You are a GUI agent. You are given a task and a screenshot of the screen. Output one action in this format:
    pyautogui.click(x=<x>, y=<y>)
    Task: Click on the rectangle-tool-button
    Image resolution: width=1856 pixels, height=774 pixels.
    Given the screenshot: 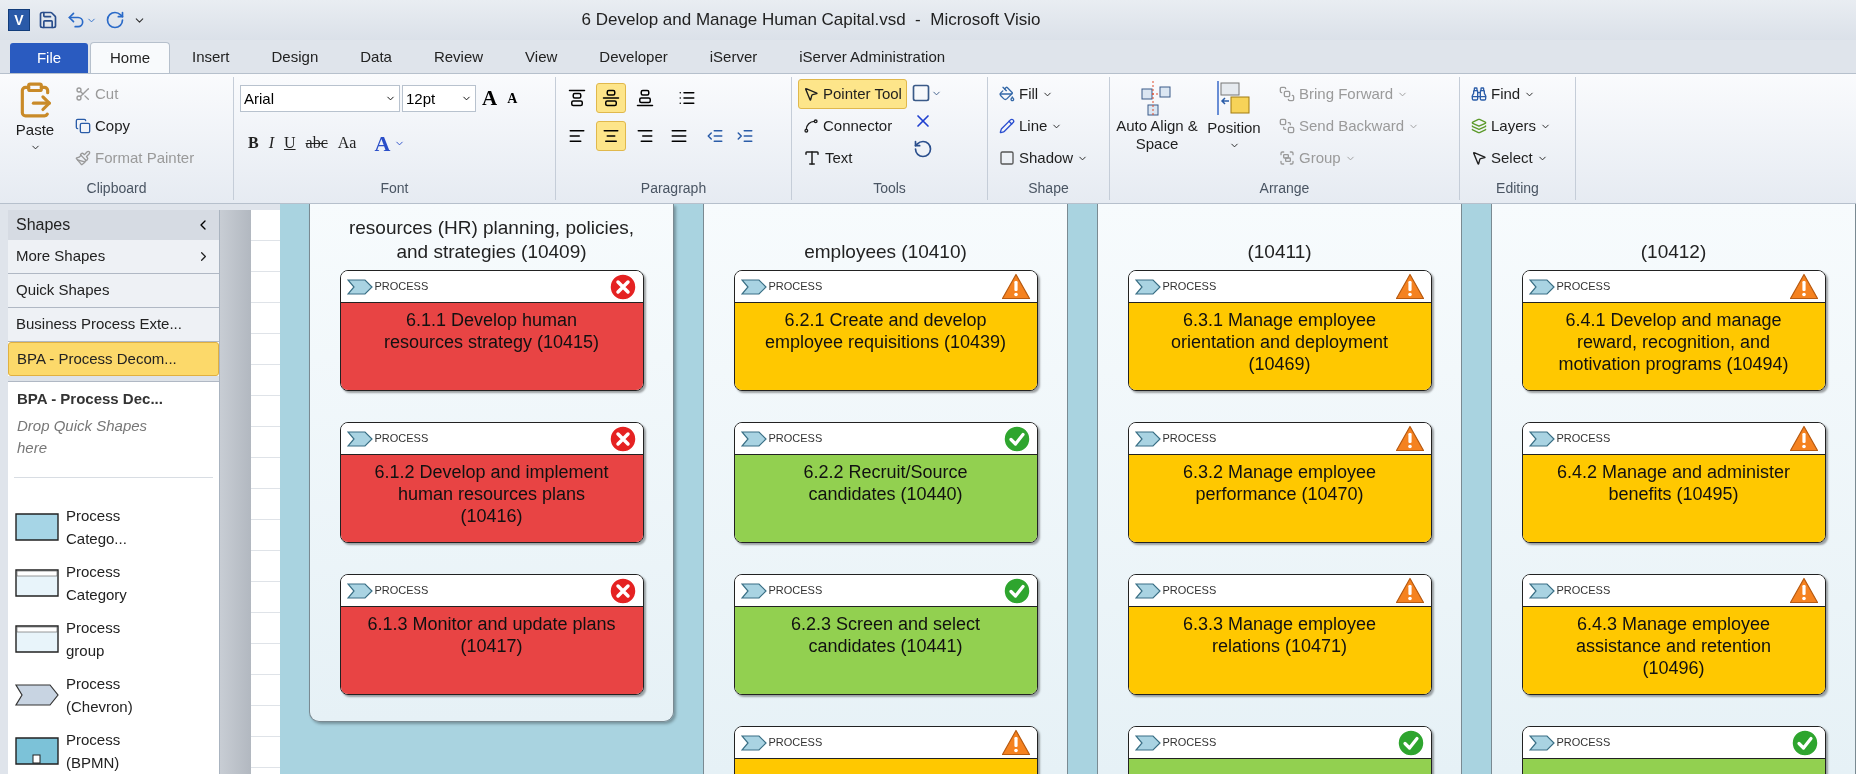 What is the action you would take?
    pyautogui.click(x=926, y=93)
    